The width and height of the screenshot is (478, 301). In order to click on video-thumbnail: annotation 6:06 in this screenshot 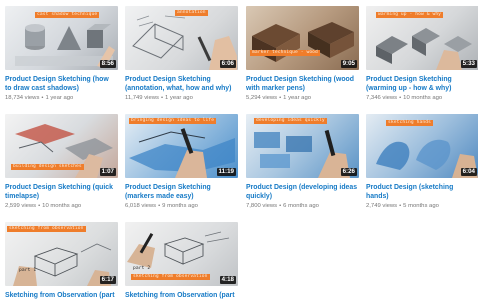, I will do `click(181, 38)`.